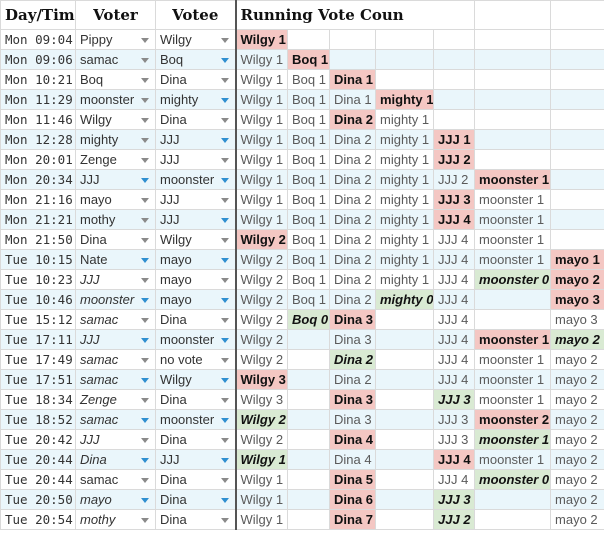  I want to click on voter-dropdown: mighty, so click(115, 139).